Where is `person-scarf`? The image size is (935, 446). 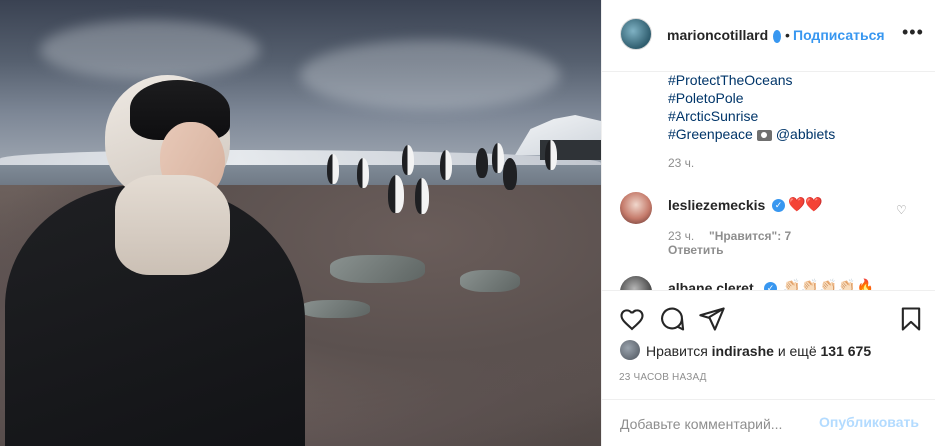 person-scarf is located at coordinates (172, 225).